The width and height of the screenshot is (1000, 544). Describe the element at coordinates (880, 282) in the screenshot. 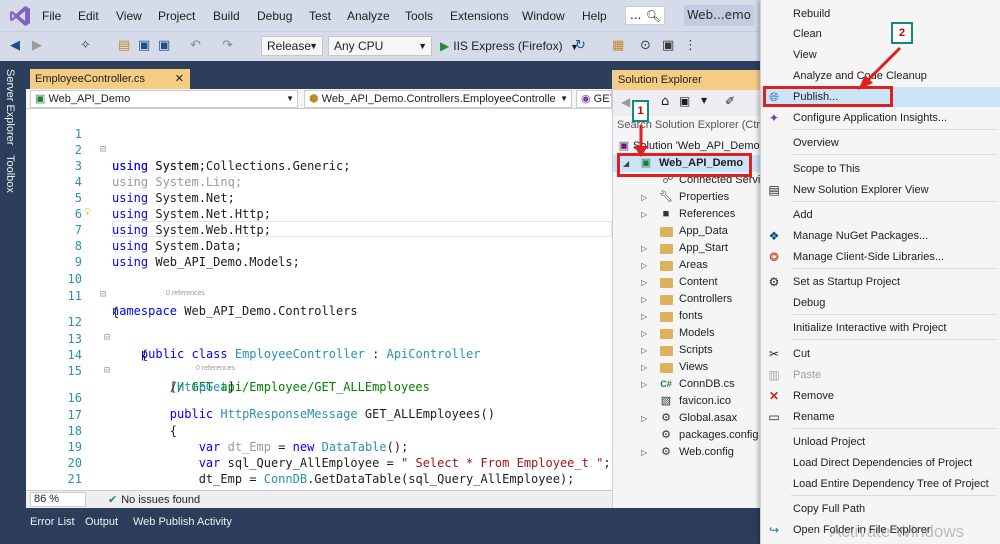

I see `menu-item-set-startup: ⚙ Set as Startup Project` at that location.